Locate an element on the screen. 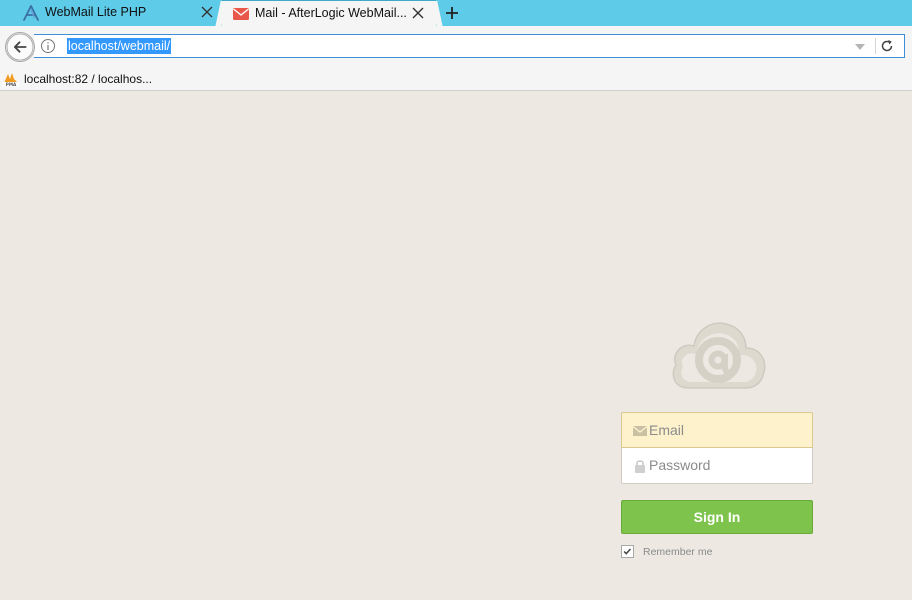 The image size is (912, 600). remember-me-checkbox is located at coordinates (627, 551).